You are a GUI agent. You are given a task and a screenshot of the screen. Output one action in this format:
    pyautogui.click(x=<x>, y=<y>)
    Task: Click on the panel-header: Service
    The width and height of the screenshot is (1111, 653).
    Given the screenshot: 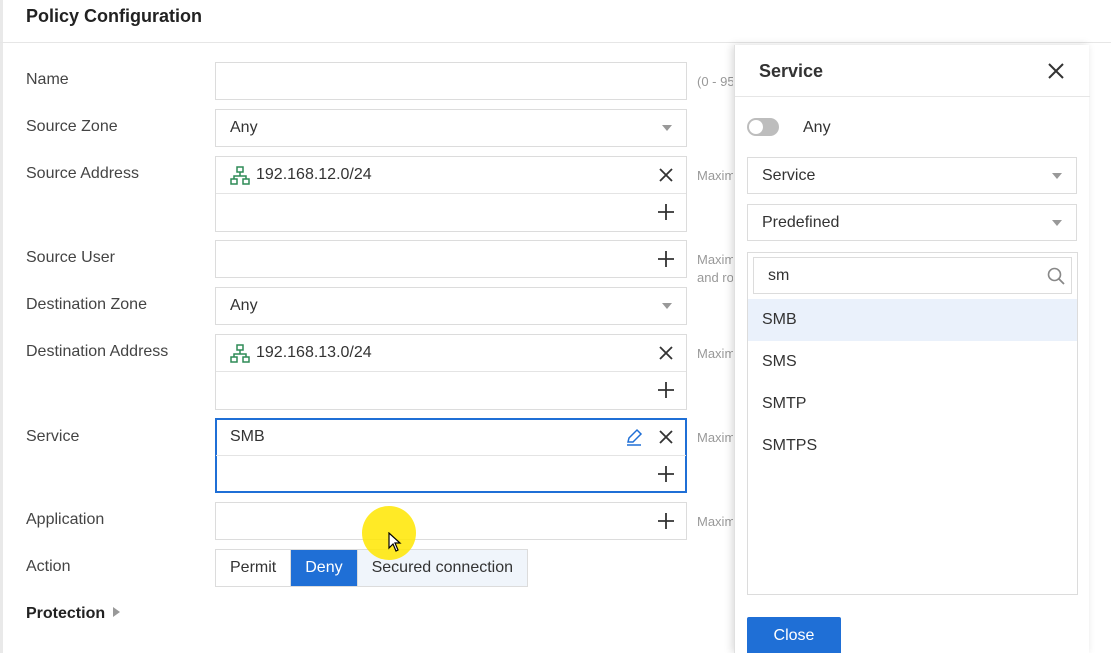 What is the action you would take?
    pyautogui.click(x=912, y=71)
    